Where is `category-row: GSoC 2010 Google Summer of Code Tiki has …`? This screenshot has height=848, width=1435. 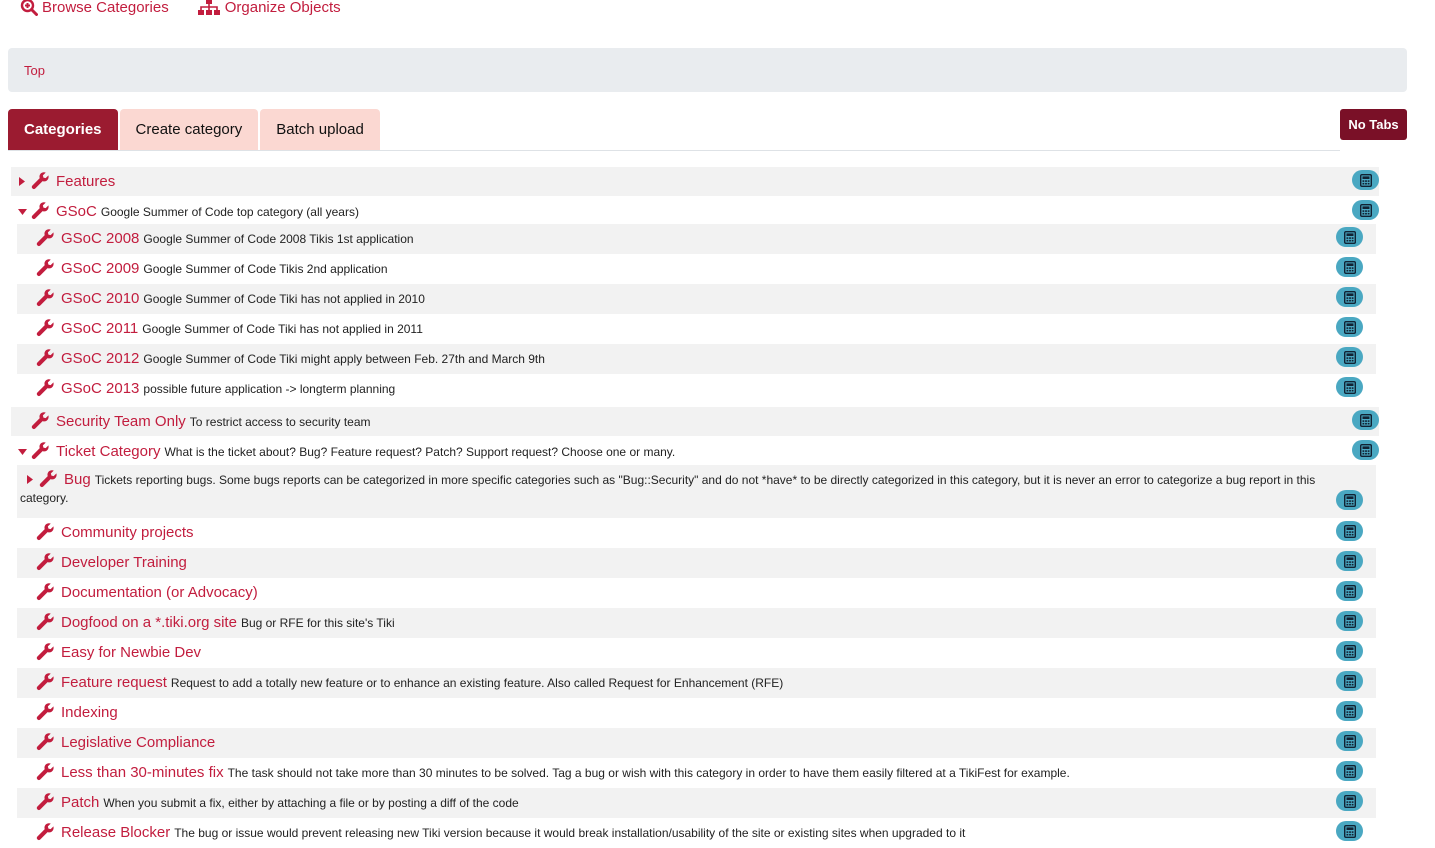
category-row: GSoC 2010 Google Summer of Code Tiki has … is located at coordinates (696, 299).